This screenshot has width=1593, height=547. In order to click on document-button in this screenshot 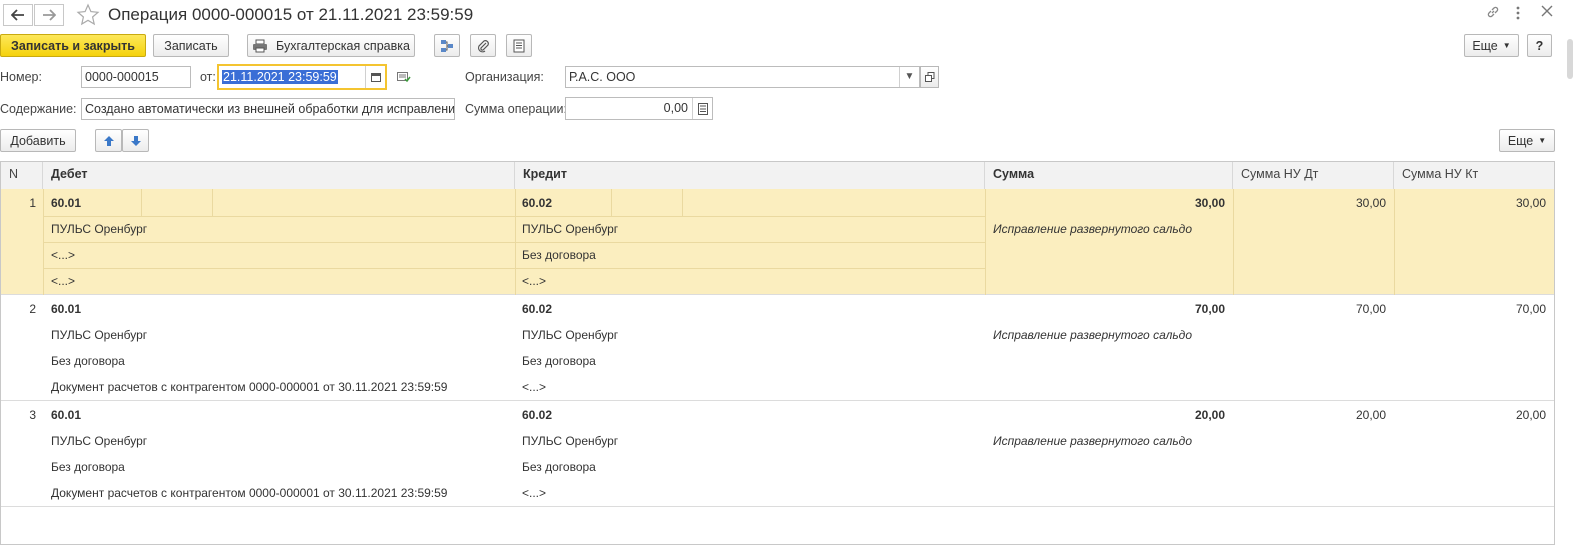, I will do `click(519, 45)`.